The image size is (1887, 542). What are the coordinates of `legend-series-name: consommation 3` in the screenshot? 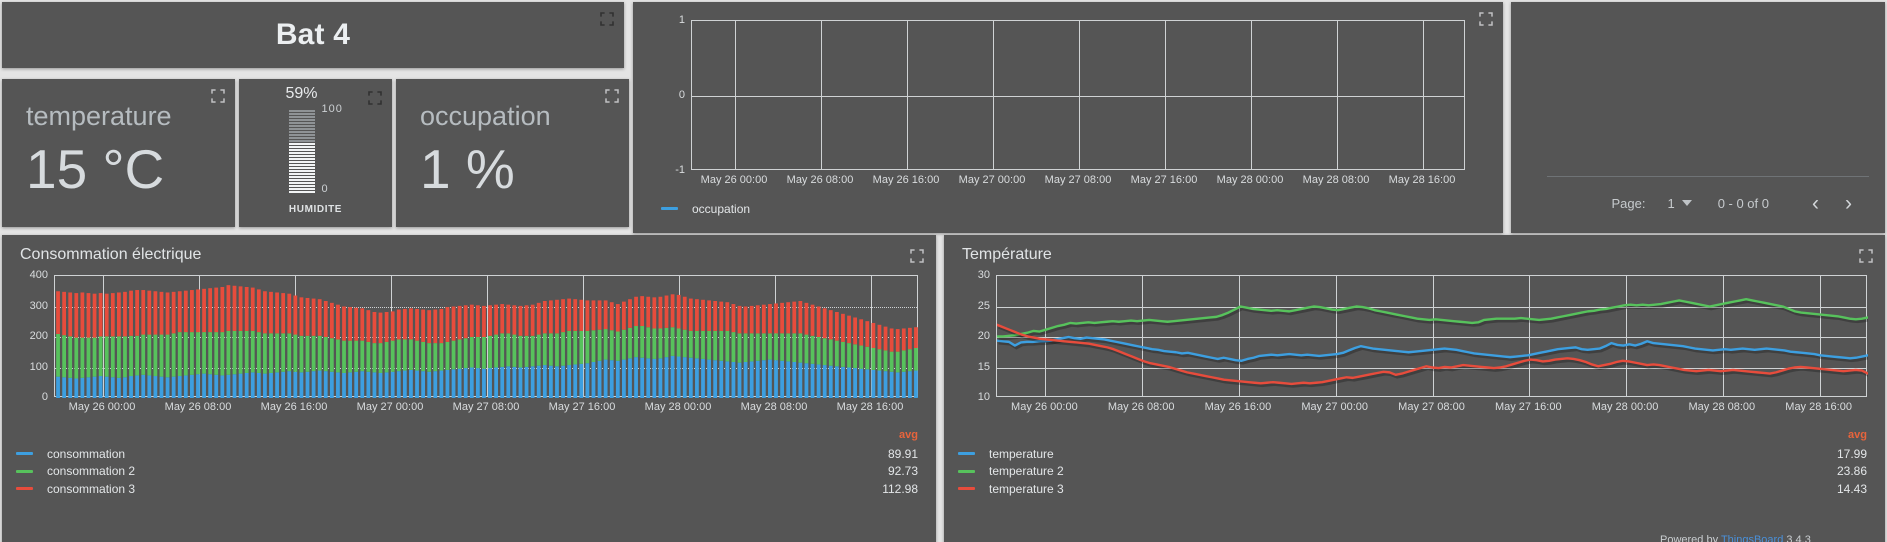 It's located at (91, 488).